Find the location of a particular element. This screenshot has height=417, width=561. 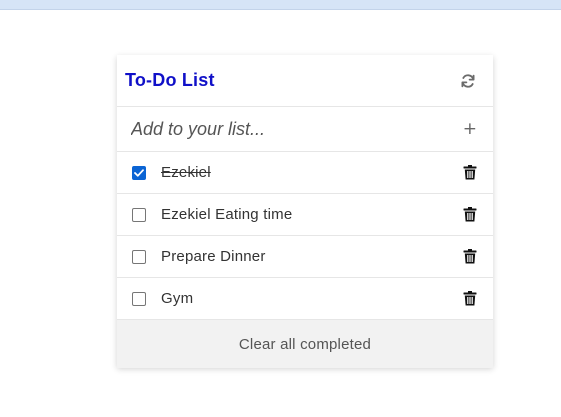

task-left: Ezekiel is located at coordinates (171, 172).